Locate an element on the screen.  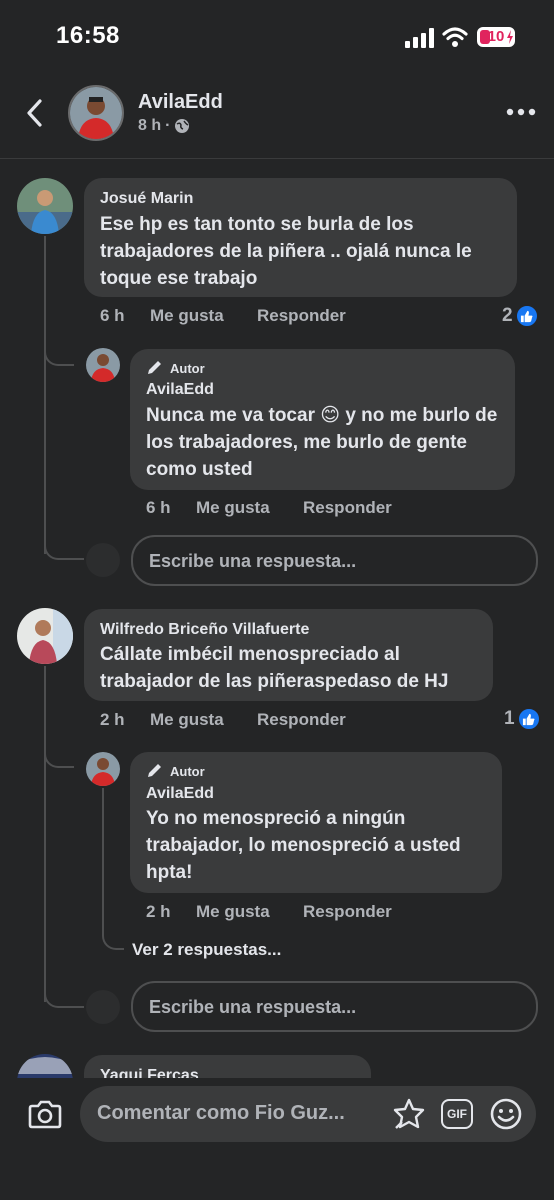
reply-time: 6 h is located at coordinates (158, 507).